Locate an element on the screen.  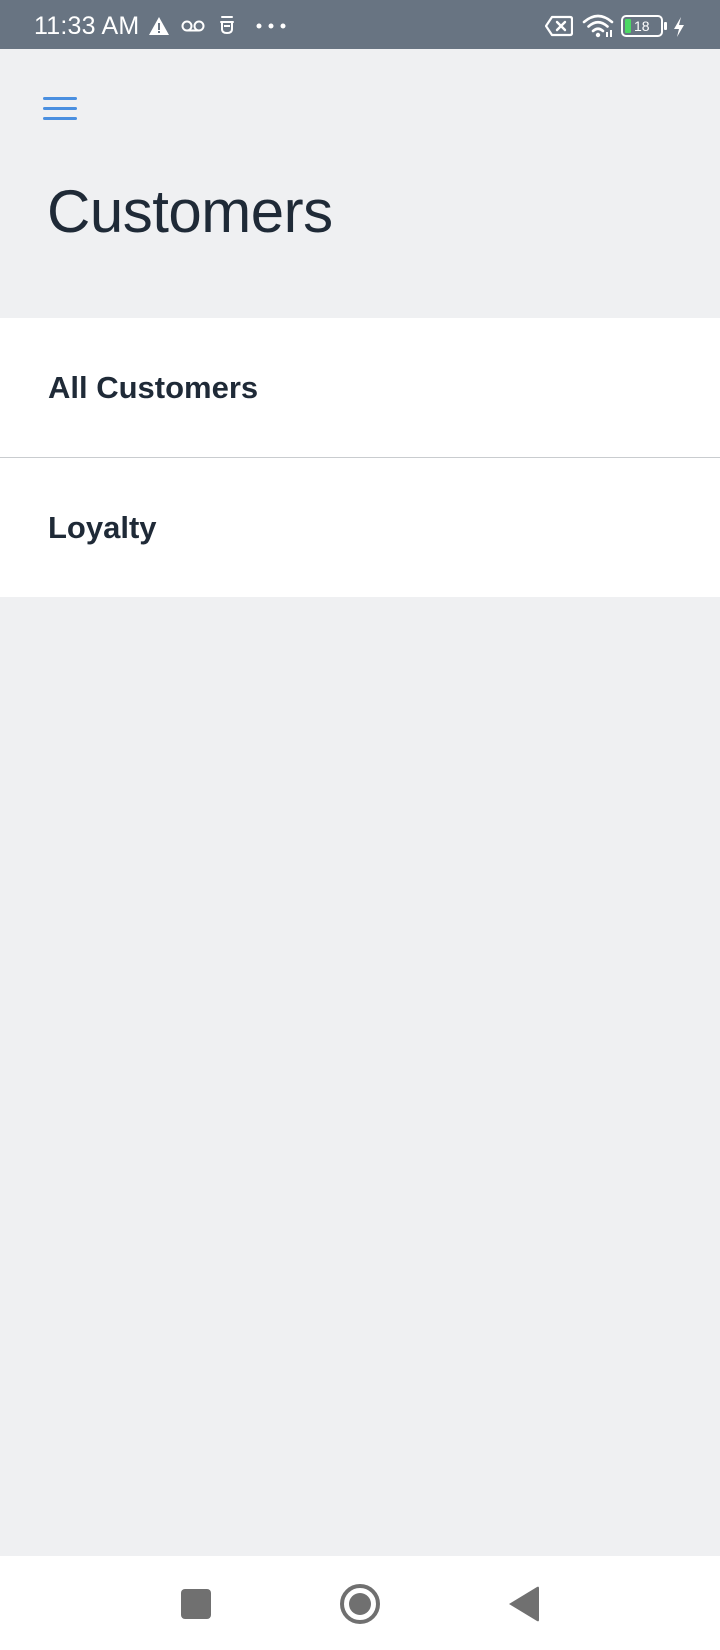
no-sim-icon is located at coordinates (559, 26).